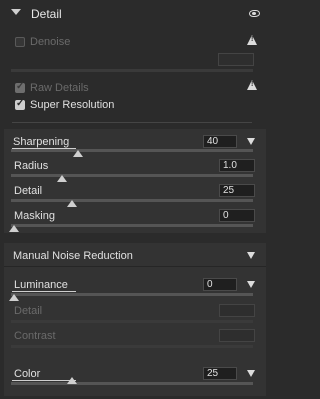 Image resolution: width=320 pixels, height=399 pixels. Describe the element at coordinates (237, 335) in the screenshot. I see `contrast-value-field` at that location.